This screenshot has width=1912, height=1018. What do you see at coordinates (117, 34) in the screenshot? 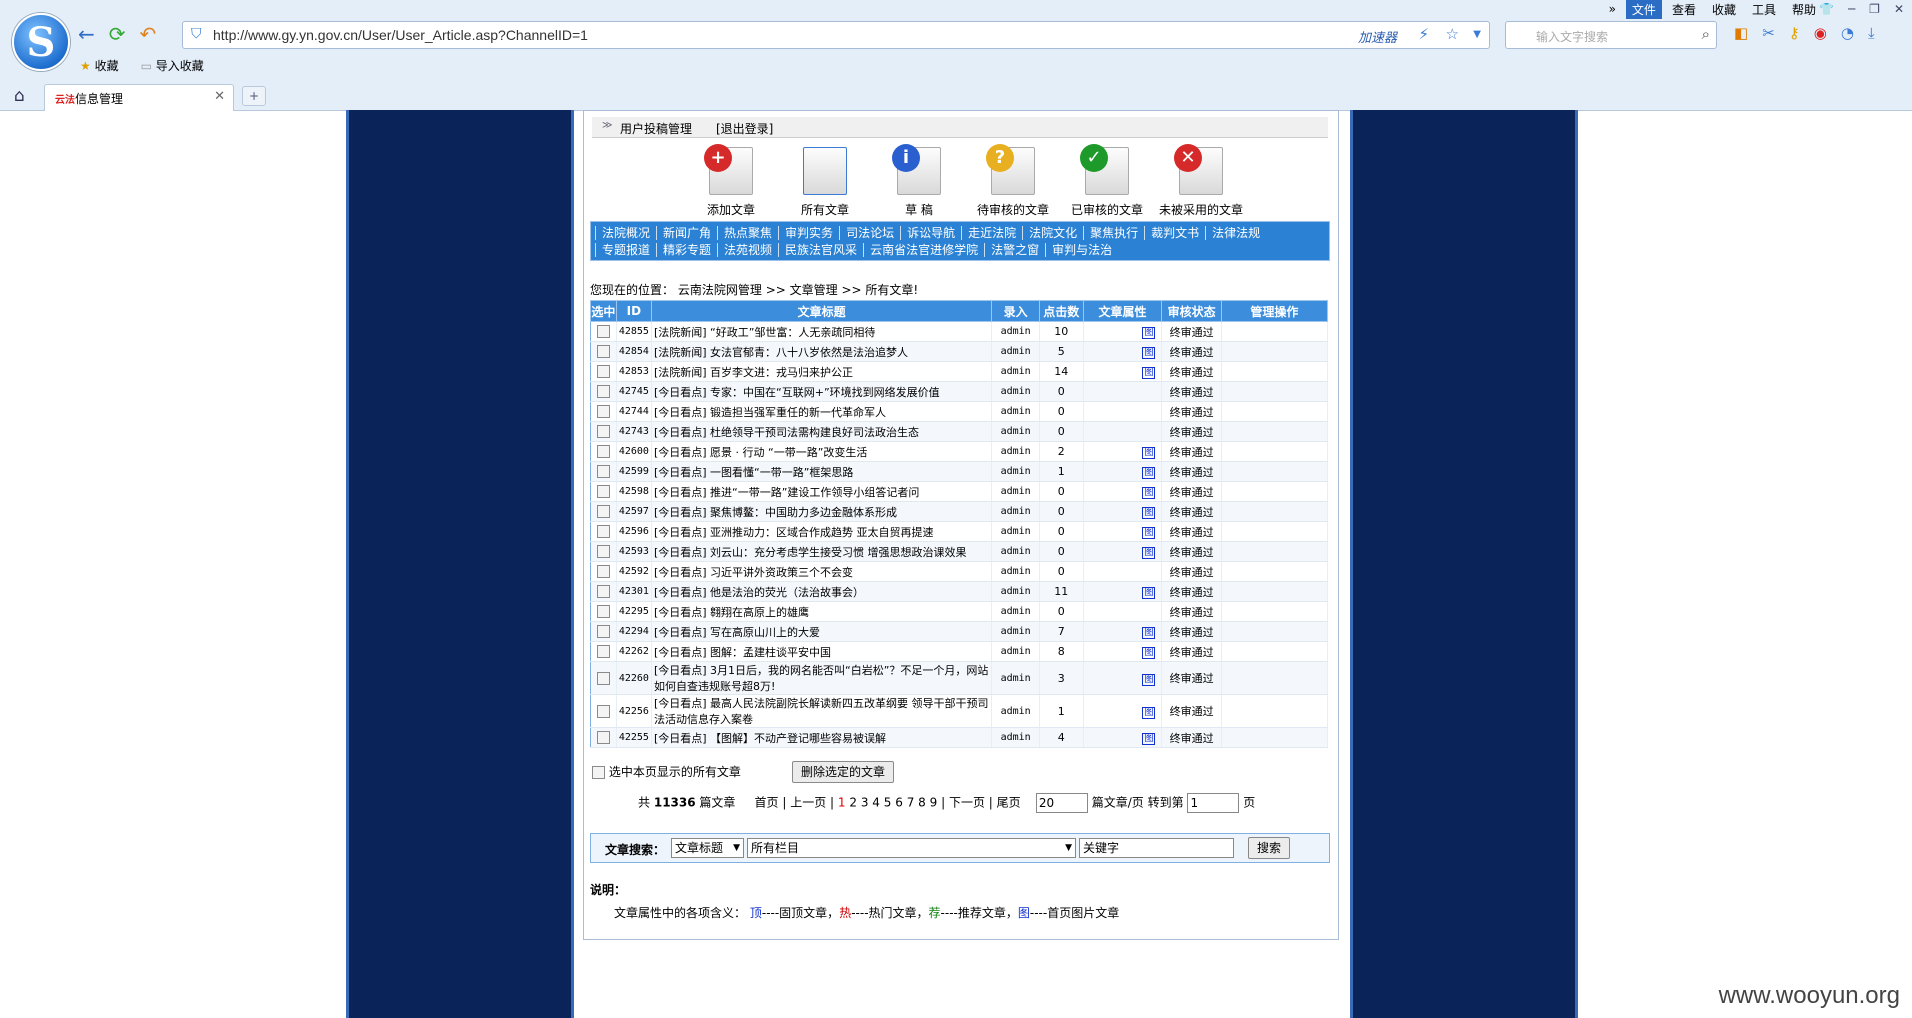
I see `refresh-icon: ⟳` at bounding box center [117, 34].